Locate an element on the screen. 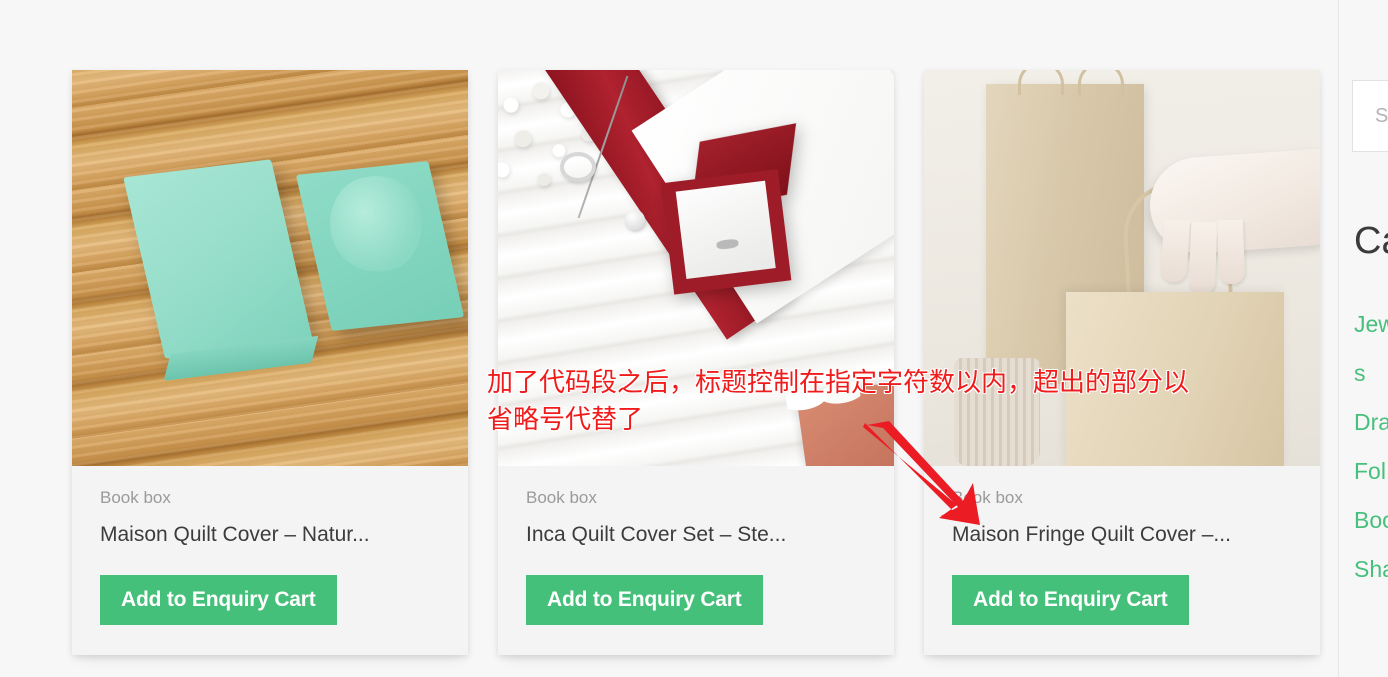  category-link-folding: Fol is located at coordinates (1371, 471).